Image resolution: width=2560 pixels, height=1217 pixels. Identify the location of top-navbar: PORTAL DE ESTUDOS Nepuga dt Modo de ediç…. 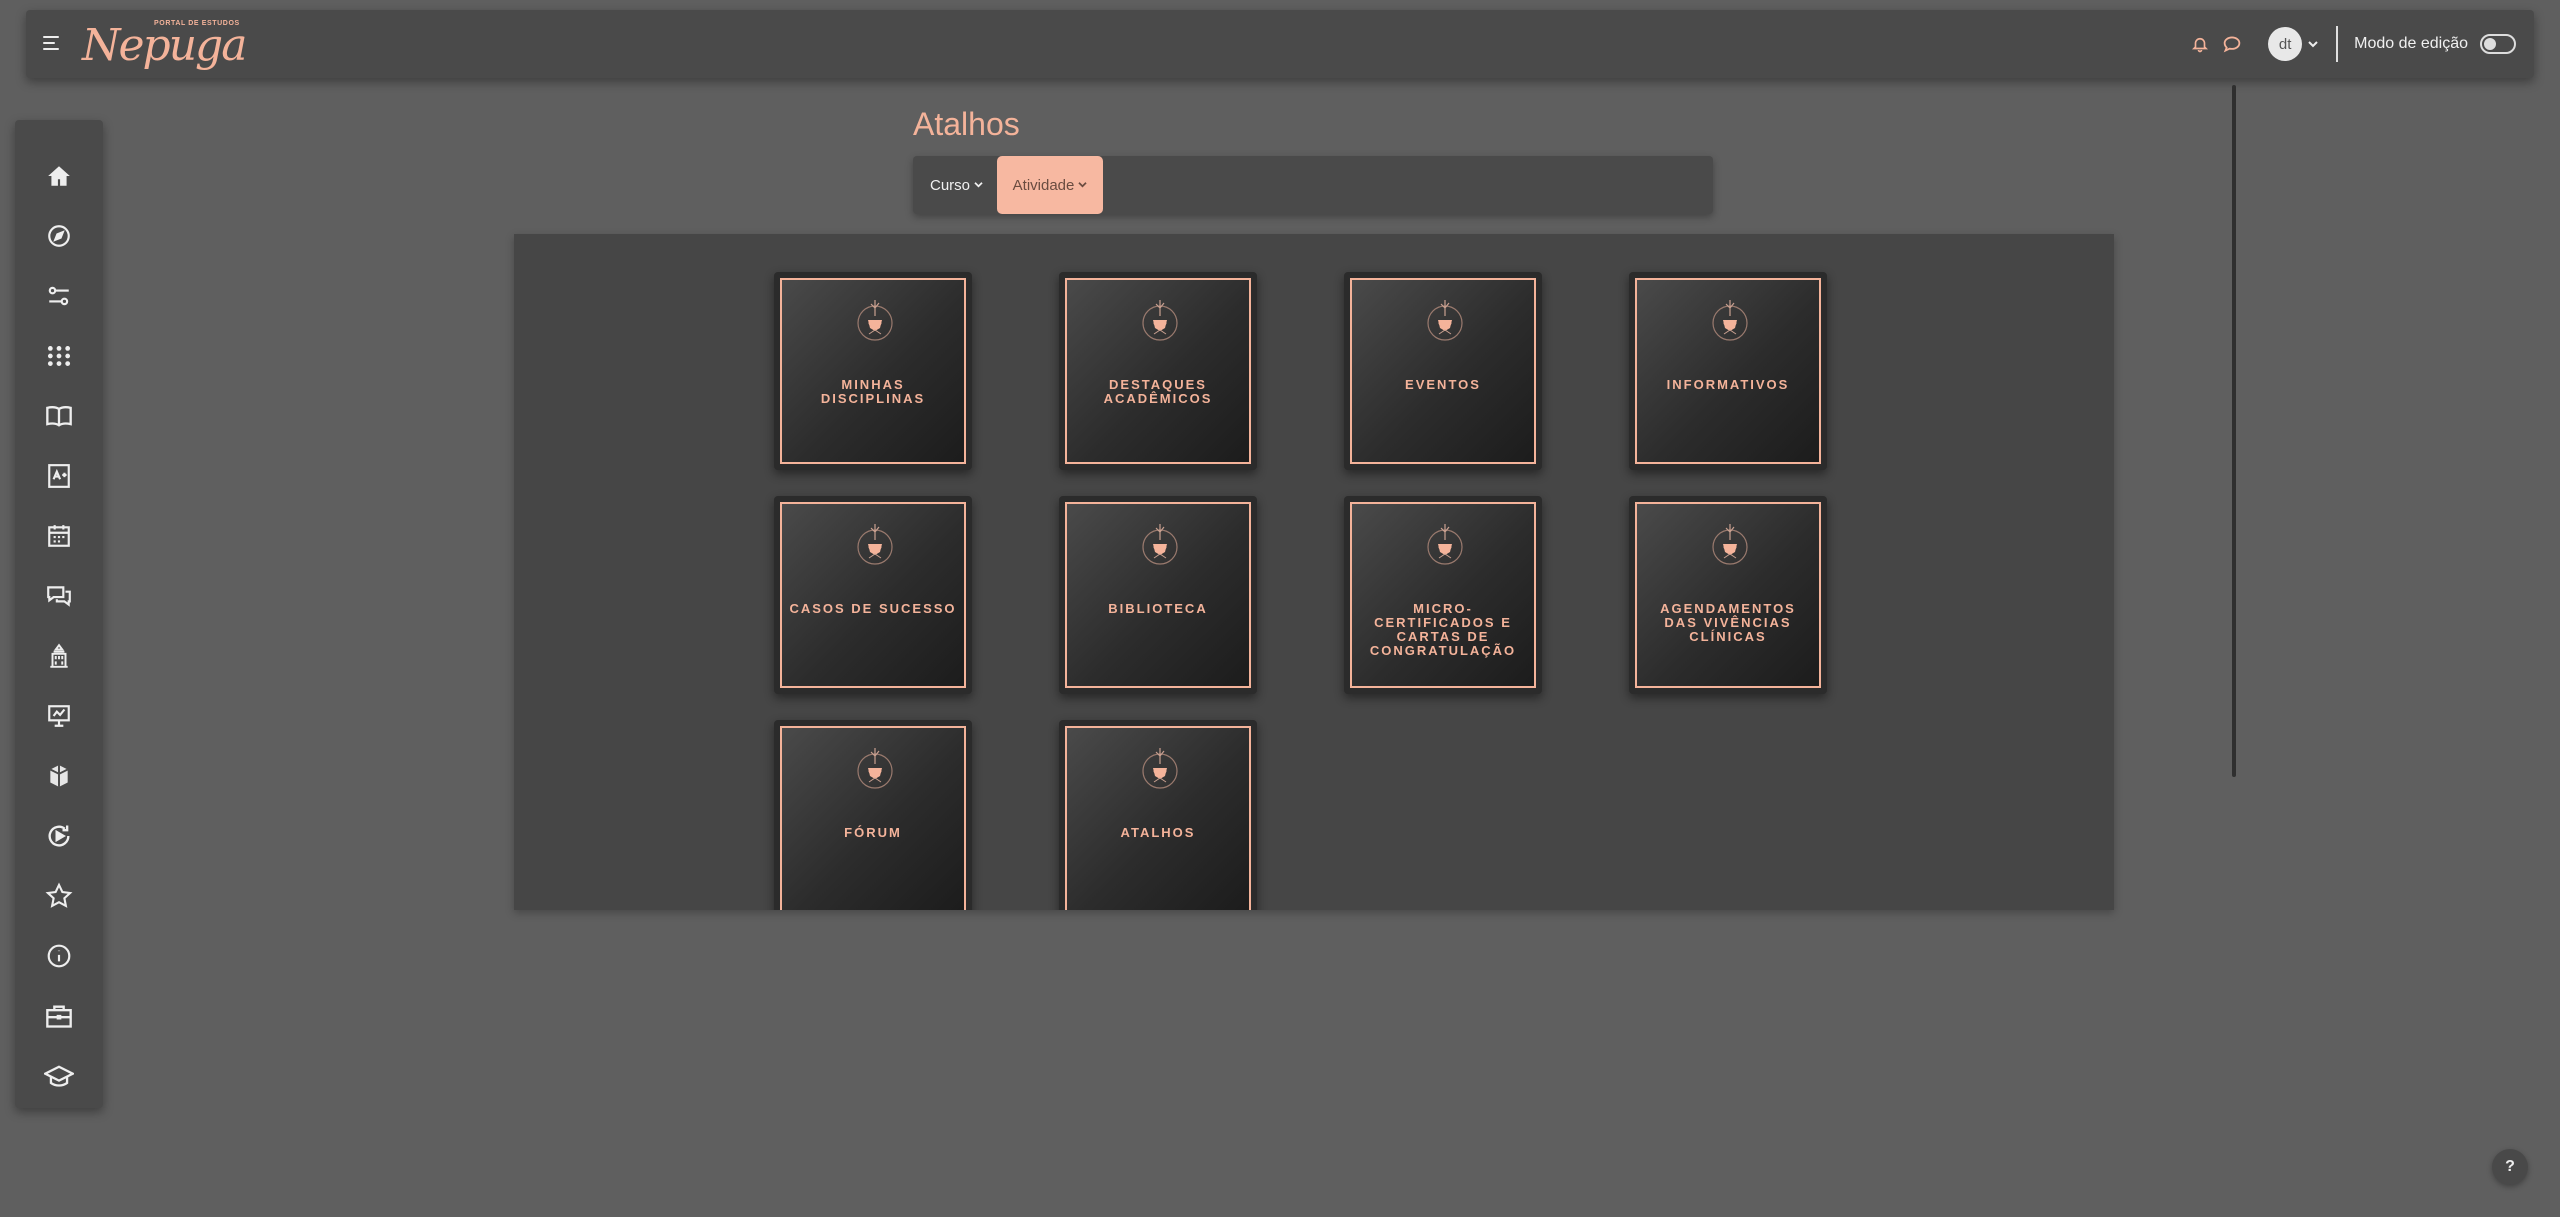
(1280, 44).